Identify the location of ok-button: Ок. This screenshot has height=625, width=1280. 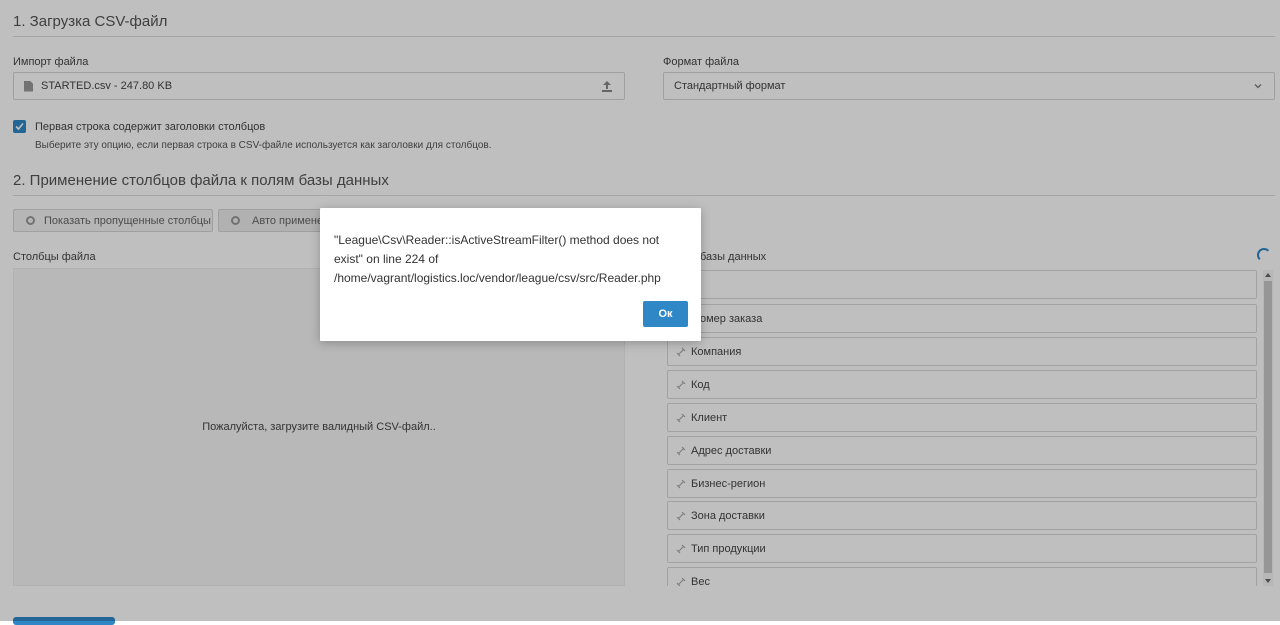
(665, 314).